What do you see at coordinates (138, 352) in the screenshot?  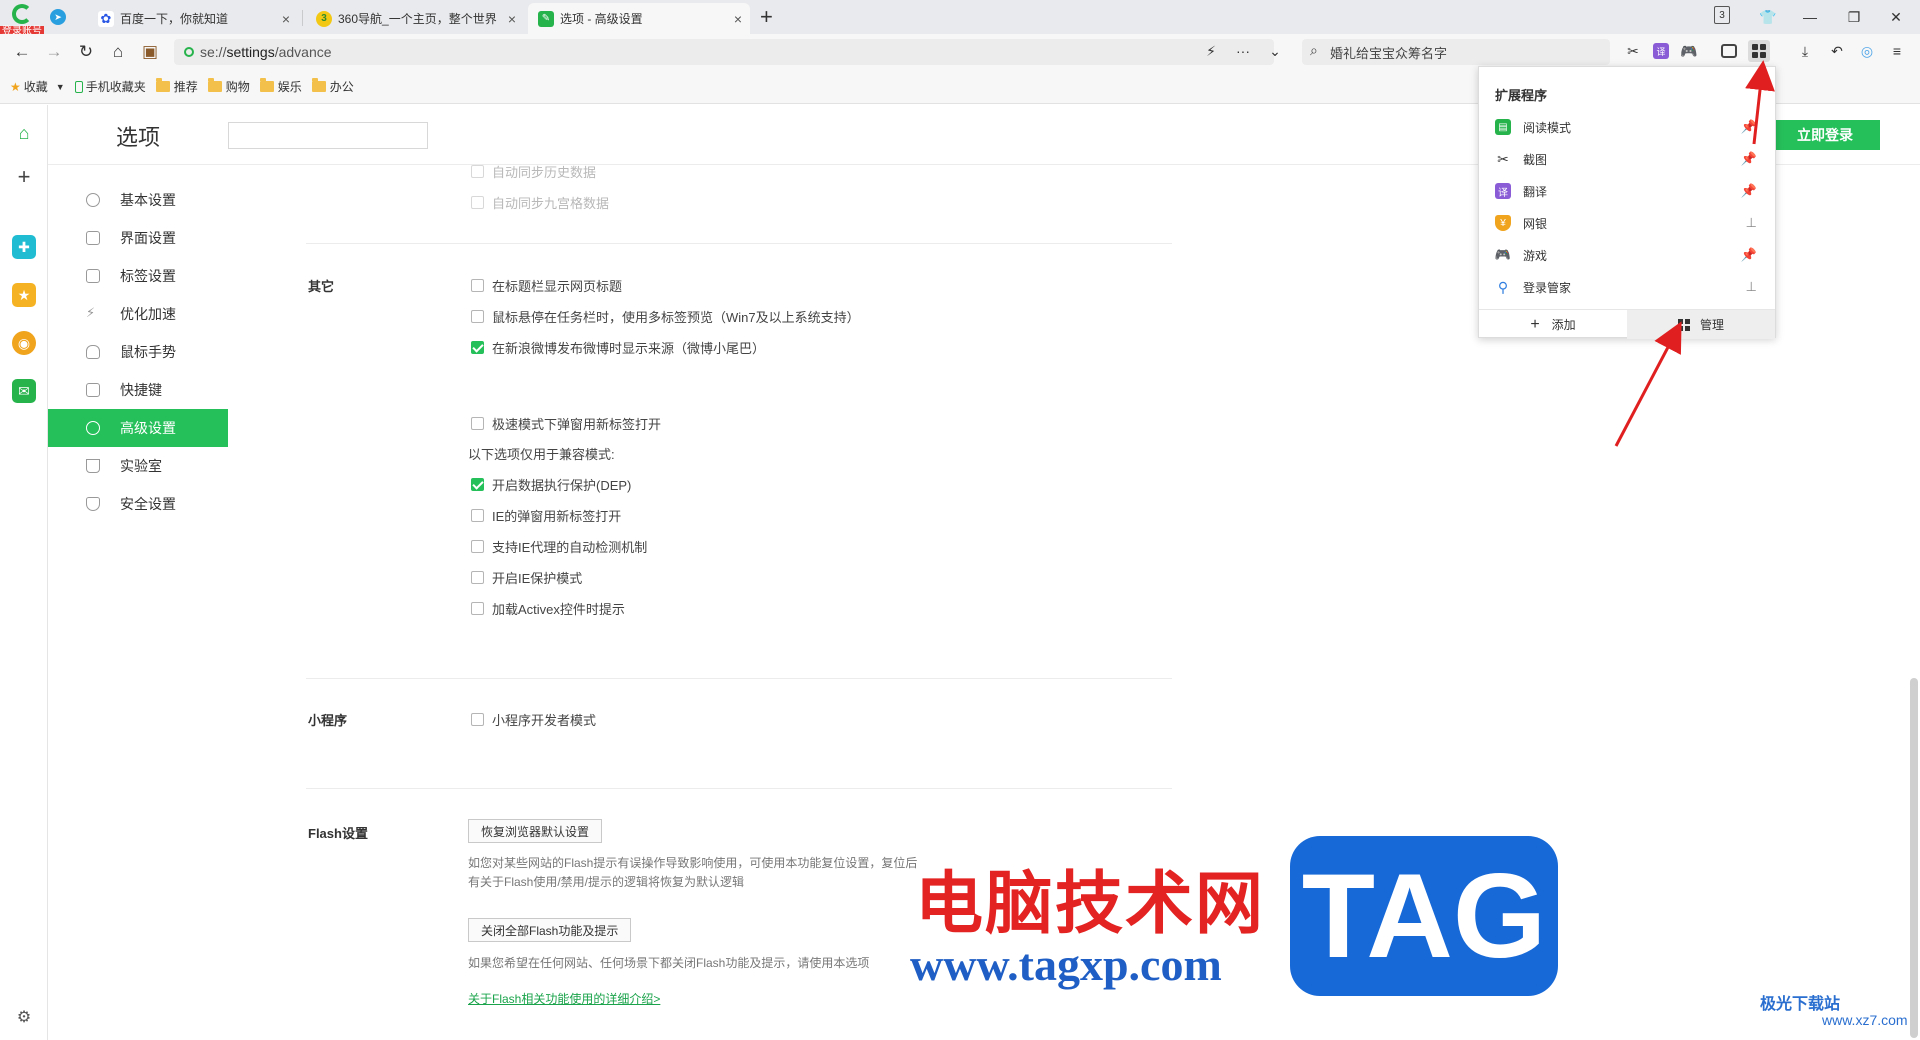 I see `sidebar-item-mouse: 鼠标手势` at bounding box center [138, 352].